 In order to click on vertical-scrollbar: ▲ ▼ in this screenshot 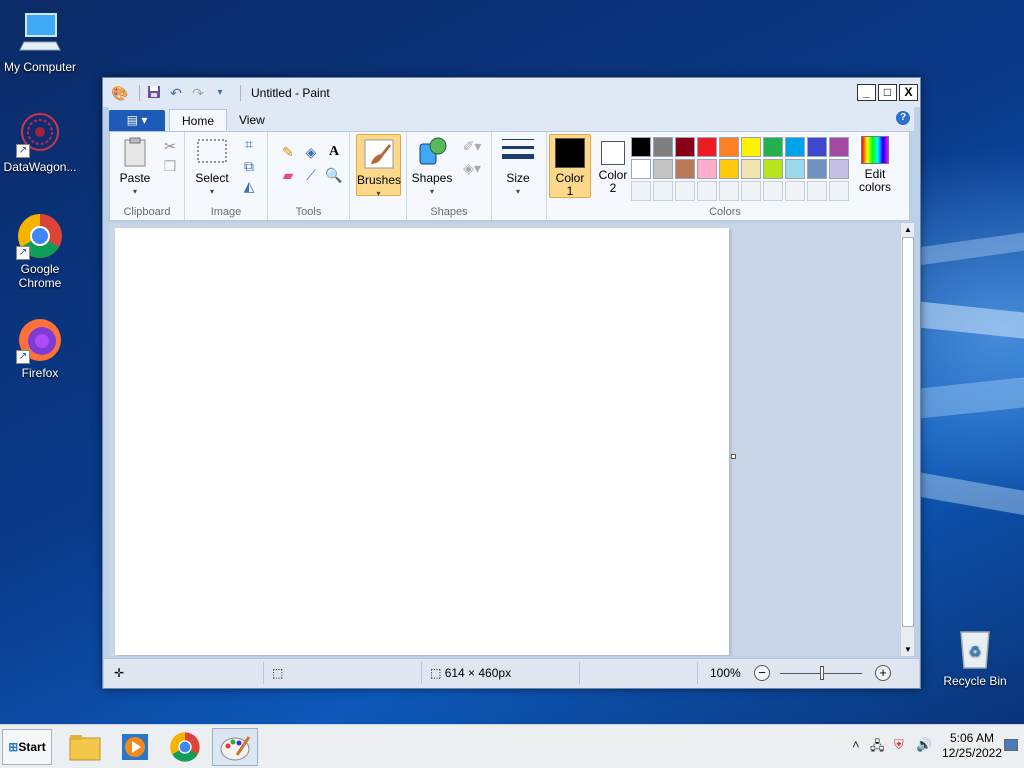, I will do `click(907, 439)`.